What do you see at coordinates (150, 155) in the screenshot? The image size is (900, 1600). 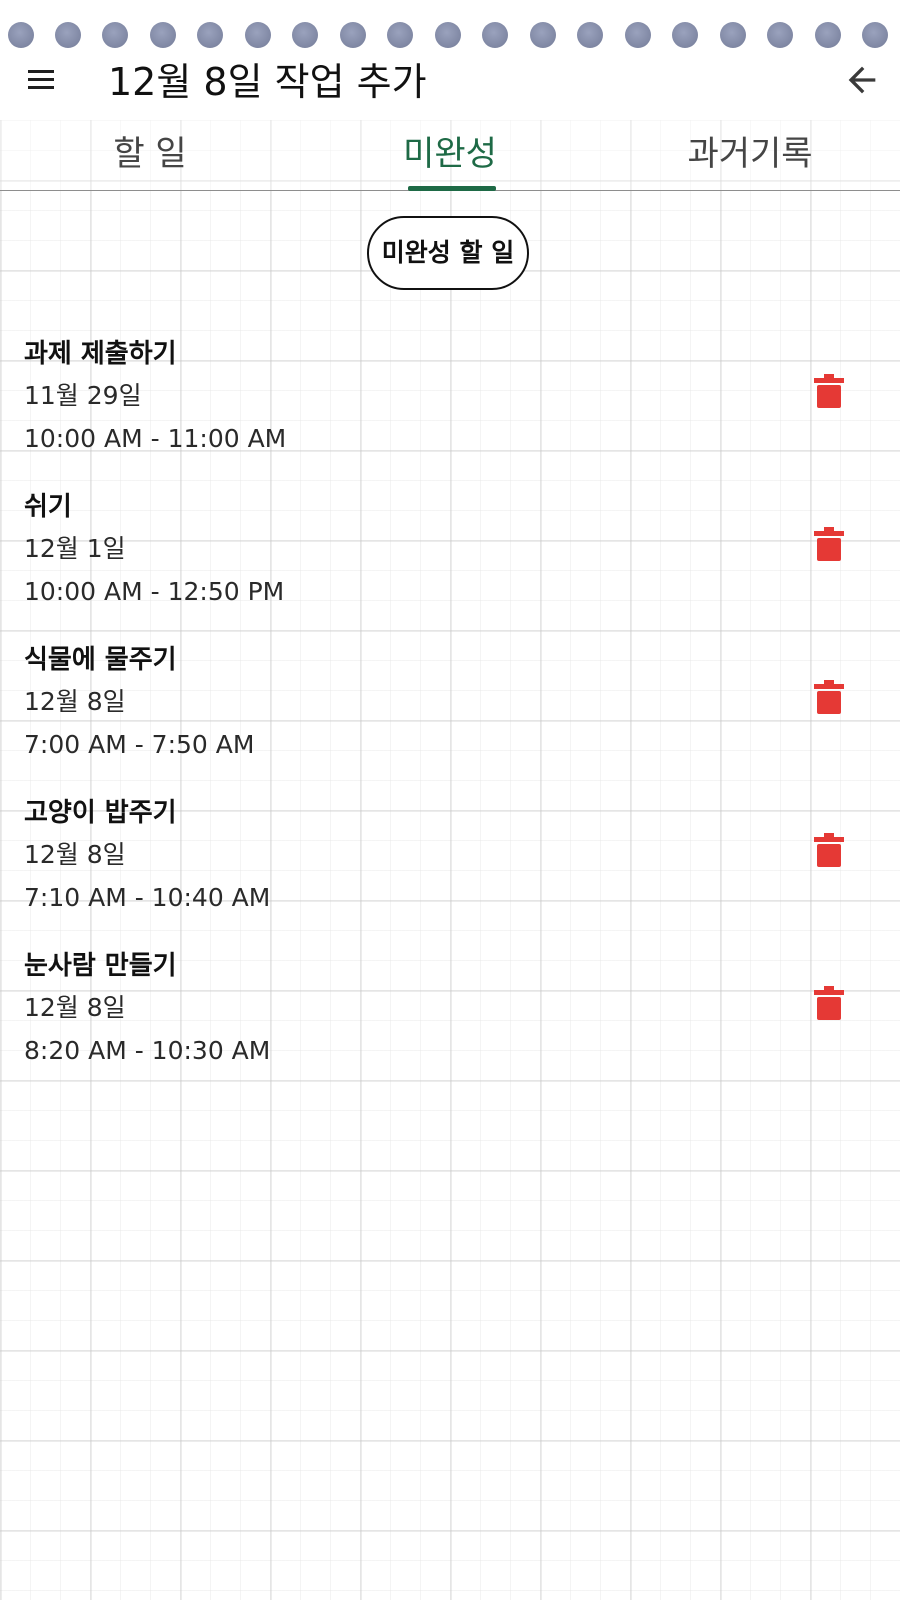 I see `tab-todo: 할 일` at bounding box center [150, 155].